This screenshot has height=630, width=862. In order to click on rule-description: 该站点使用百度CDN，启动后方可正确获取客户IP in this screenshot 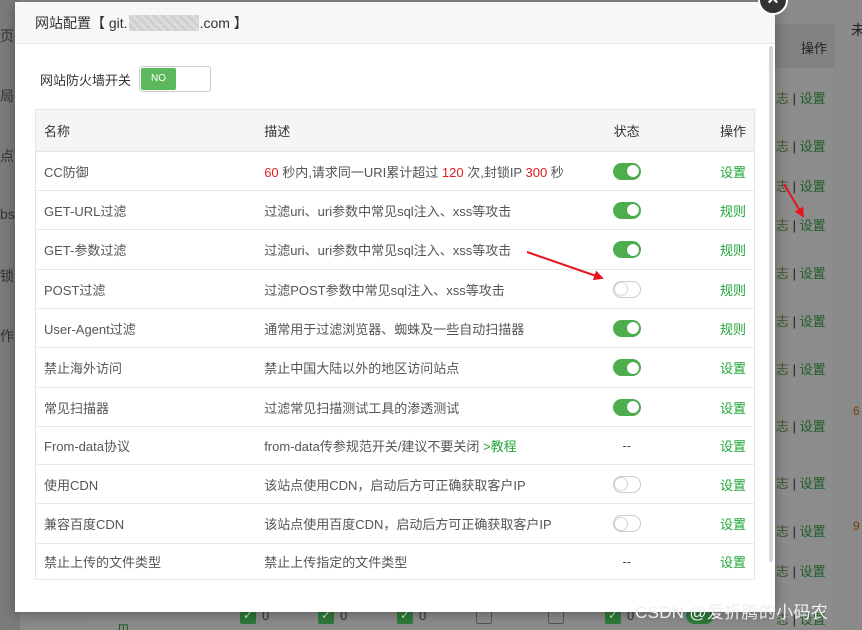, I will do `click(419, 523)`.